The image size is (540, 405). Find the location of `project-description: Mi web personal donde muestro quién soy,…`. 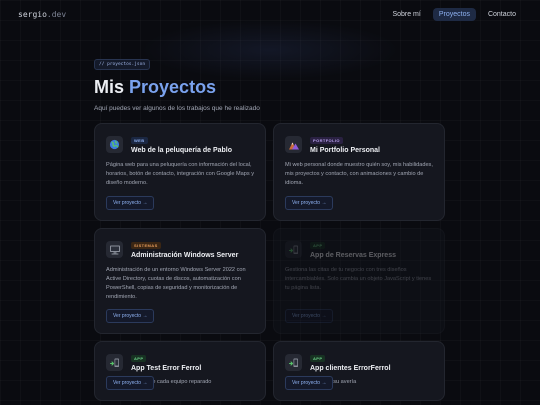

project-description: Mi web personal donde muestro quién soy,… is located at coordinates (359, 174).